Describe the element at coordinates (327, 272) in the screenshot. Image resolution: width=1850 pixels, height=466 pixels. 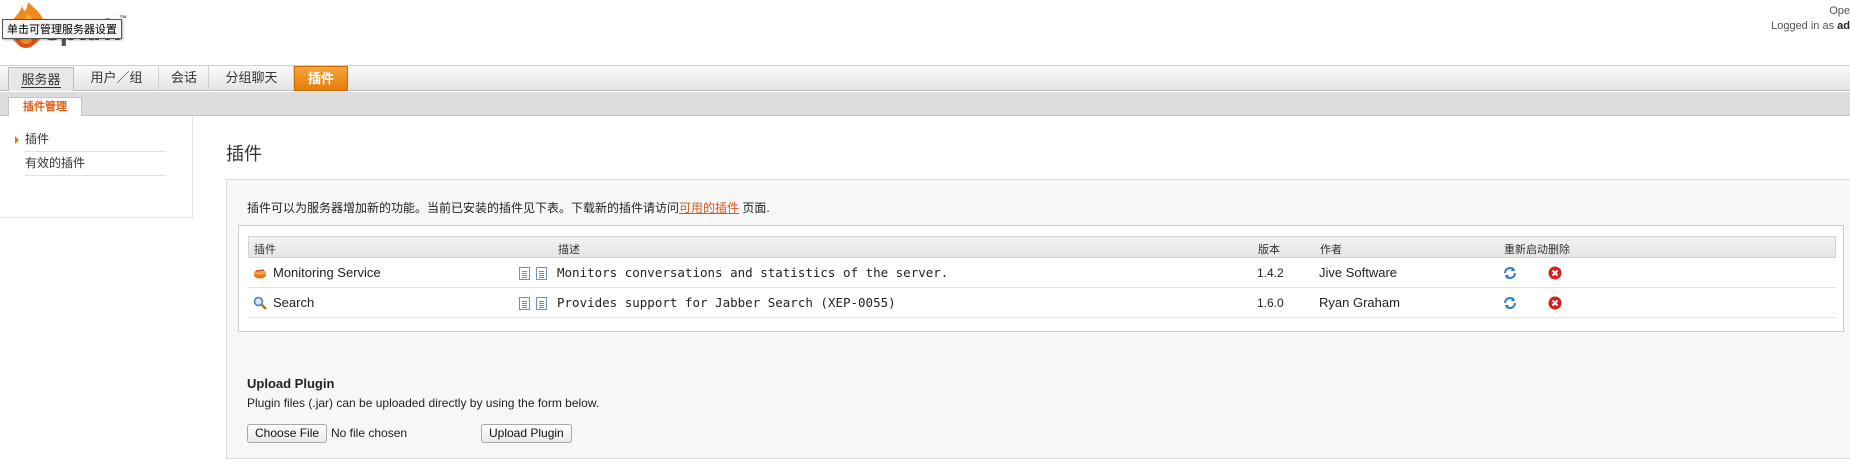
I see `plugin-name: Monitoring Service` at that location.